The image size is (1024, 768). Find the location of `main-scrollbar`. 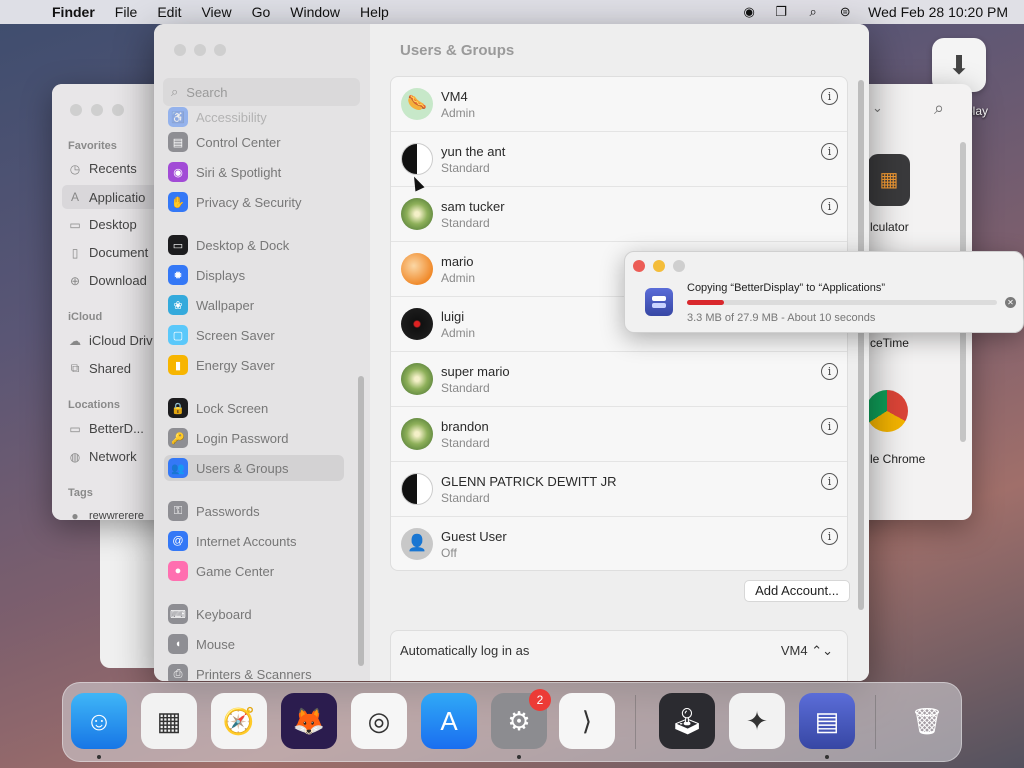

main-scrollbar is located at coordinates (861, 345).